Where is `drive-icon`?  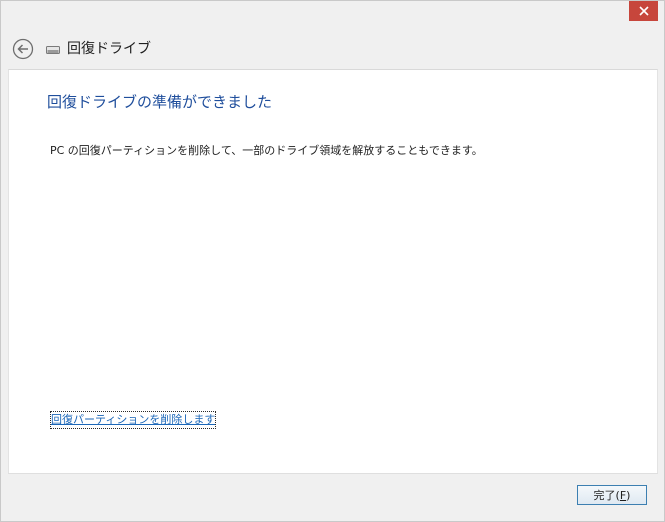 drive-icon is located at coordinates (53, 50).